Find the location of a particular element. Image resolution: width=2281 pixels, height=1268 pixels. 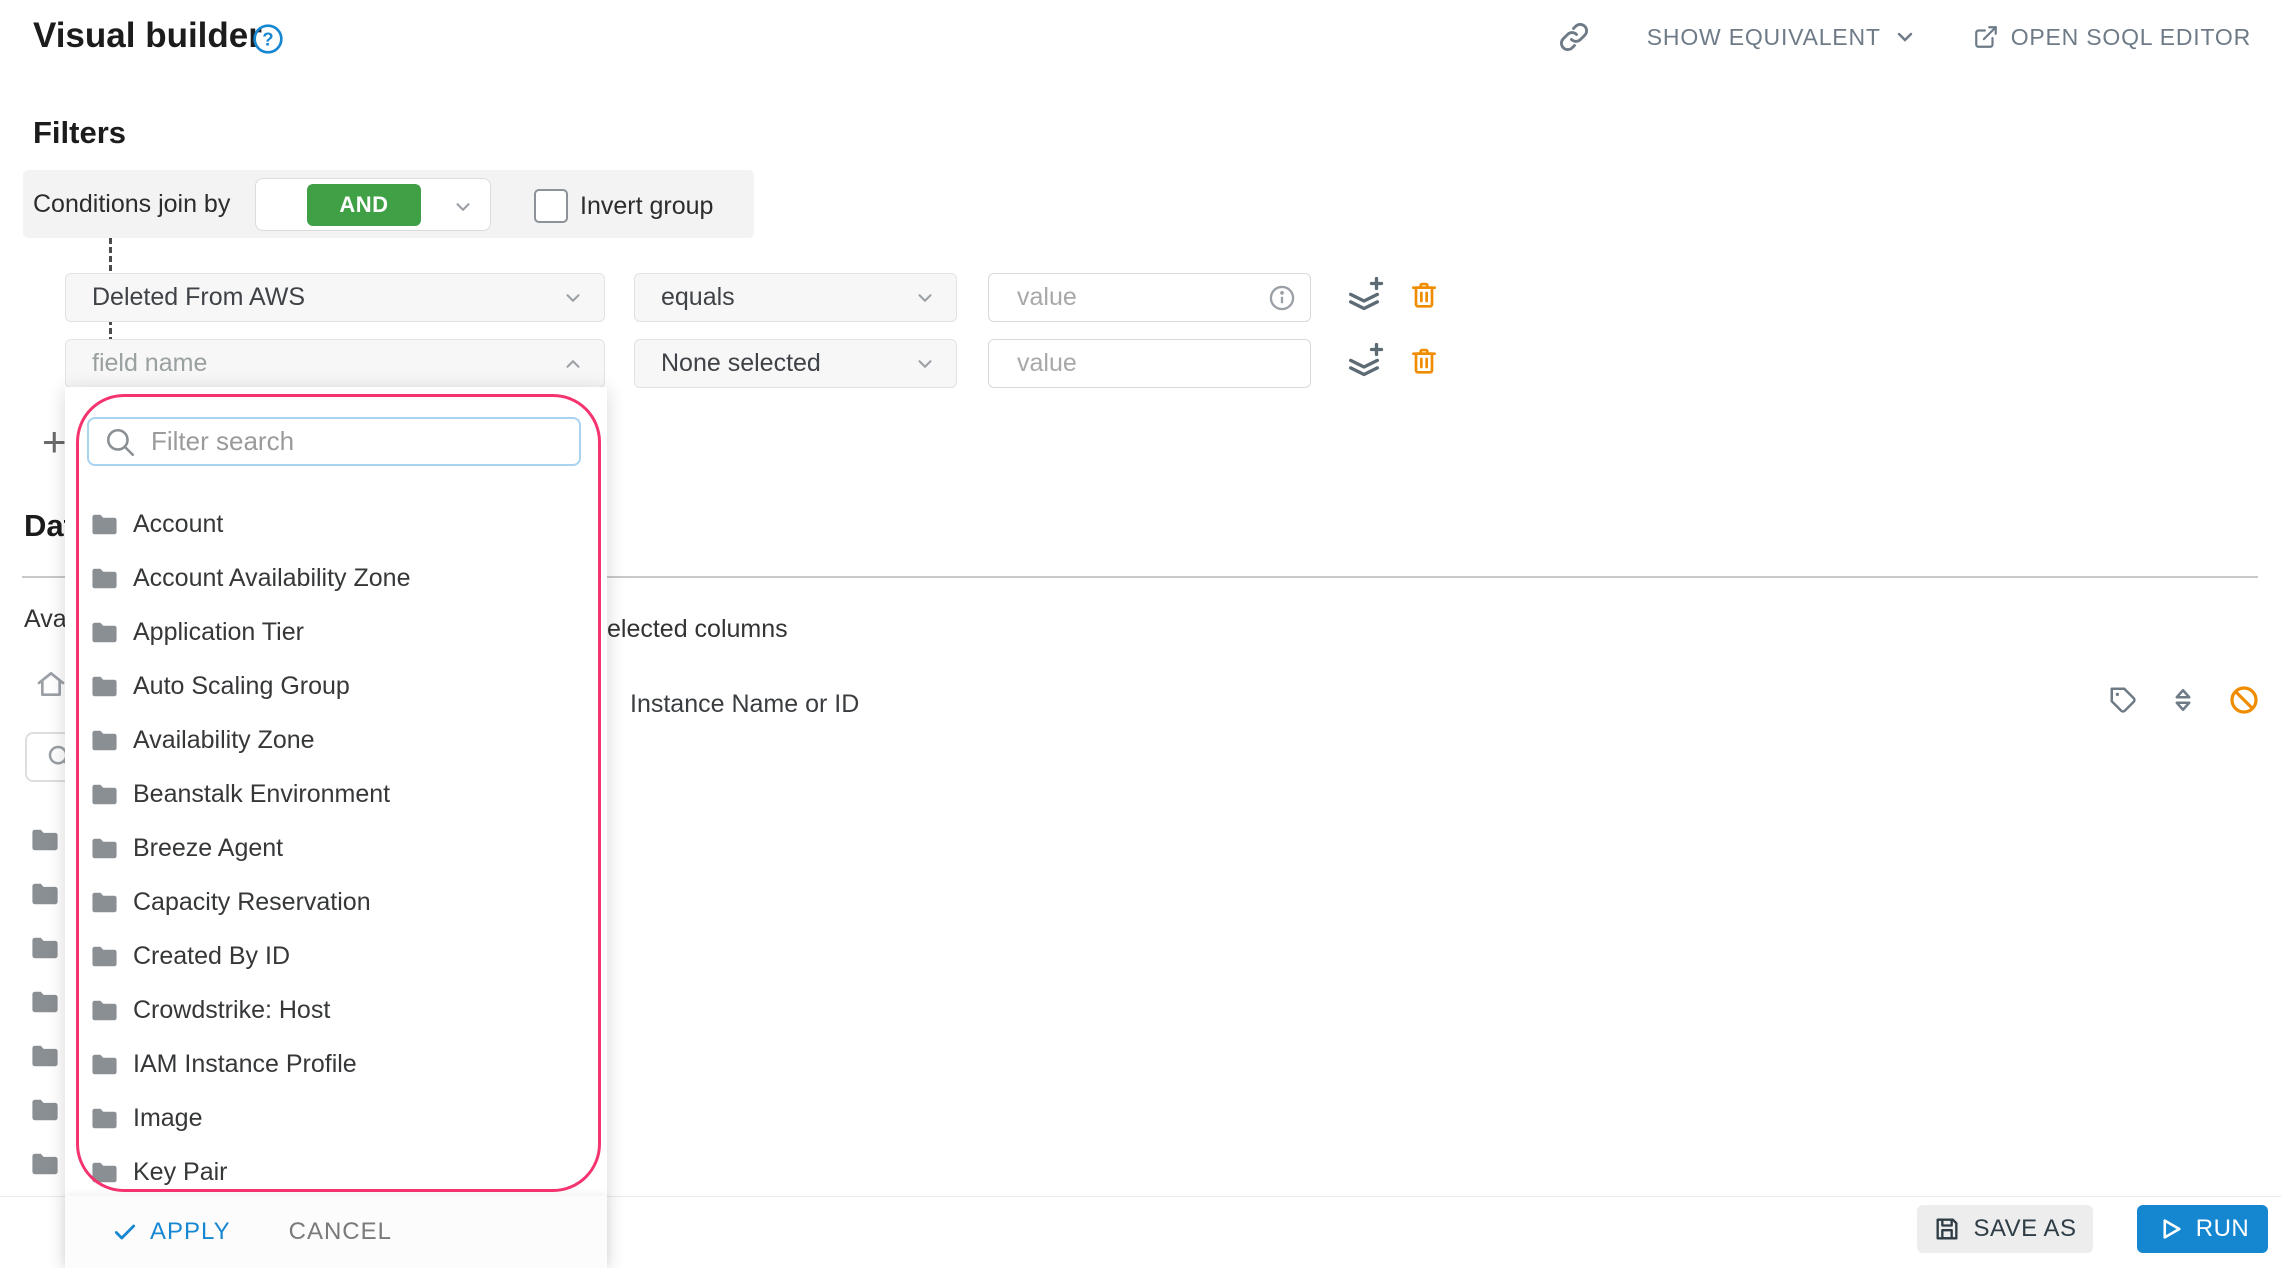

help-icon: ? is located at coordinates (268, 39).